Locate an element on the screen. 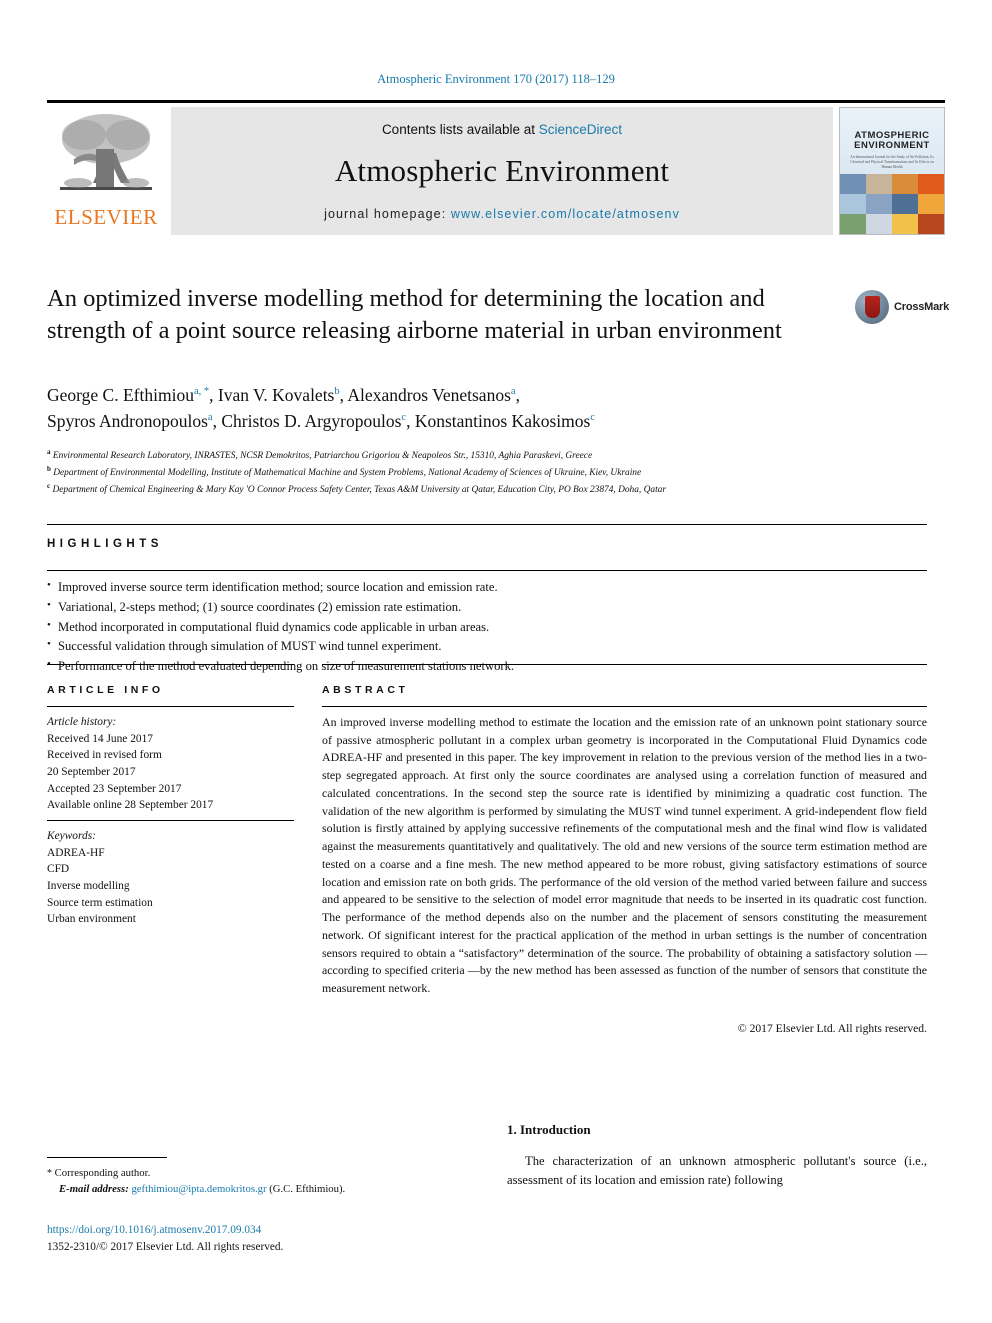 The image size is (992, 1323). cover-title: ATMOSPHERIC ENVIRONMENT is located at coordinates (892, 140).